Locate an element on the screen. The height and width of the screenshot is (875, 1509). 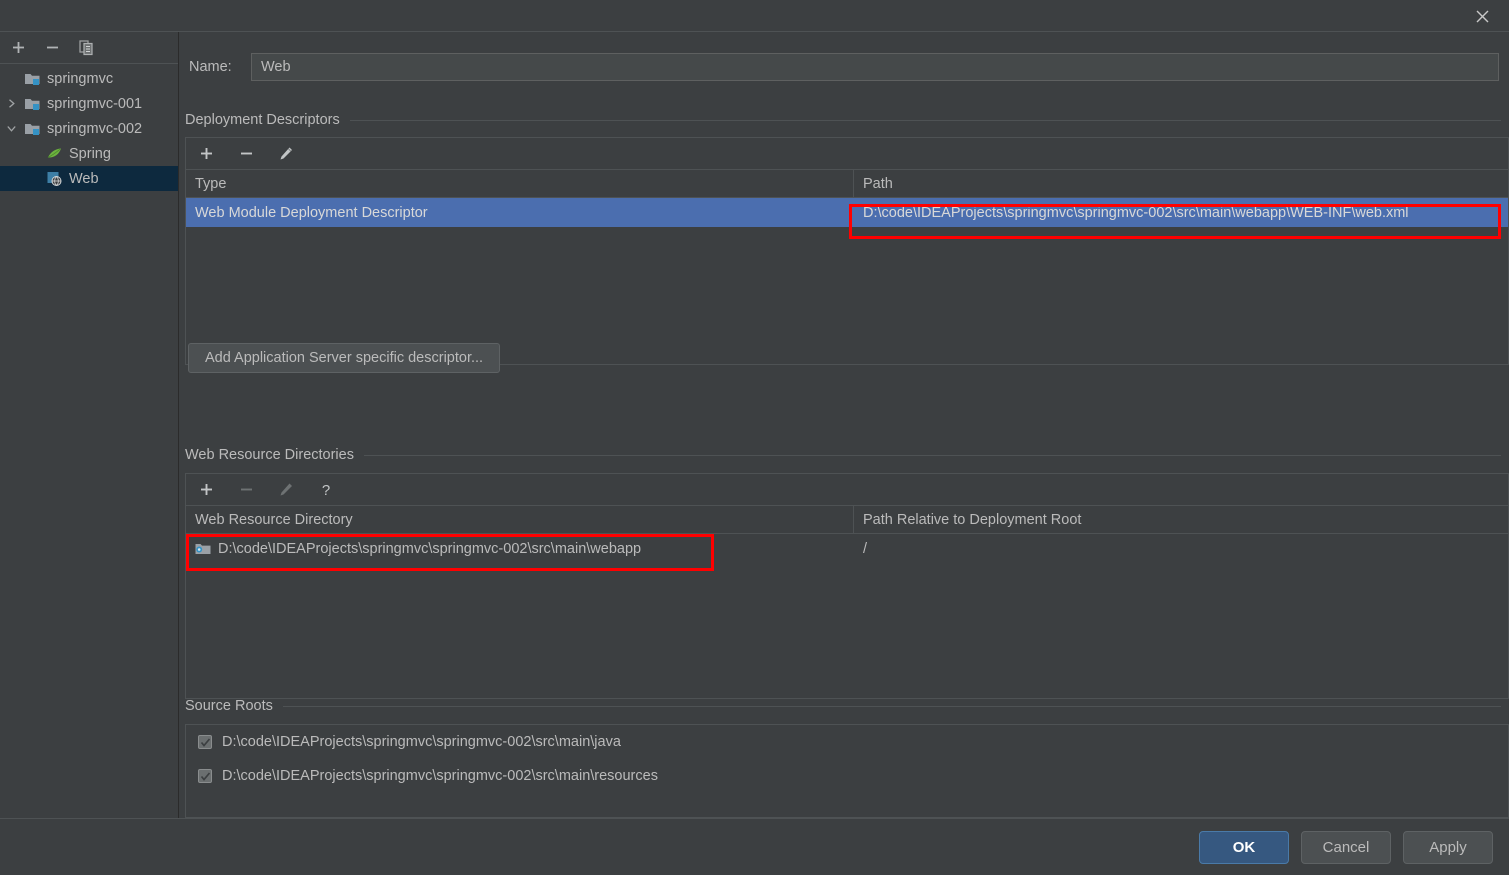
web-resource-directories-group-title: Web Resource Directories is located at coordinates (843, 455).